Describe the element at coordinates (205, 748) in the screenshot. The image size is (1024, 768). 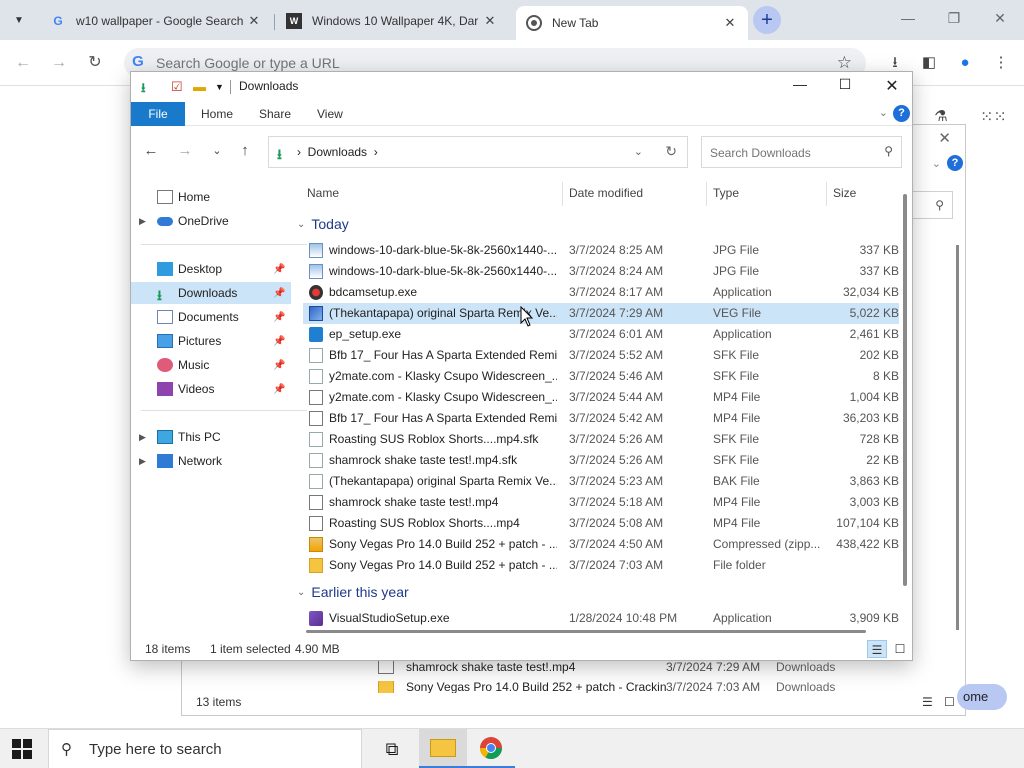
I see `taskbar-search-box: ⚲ Type here to search` at that location.